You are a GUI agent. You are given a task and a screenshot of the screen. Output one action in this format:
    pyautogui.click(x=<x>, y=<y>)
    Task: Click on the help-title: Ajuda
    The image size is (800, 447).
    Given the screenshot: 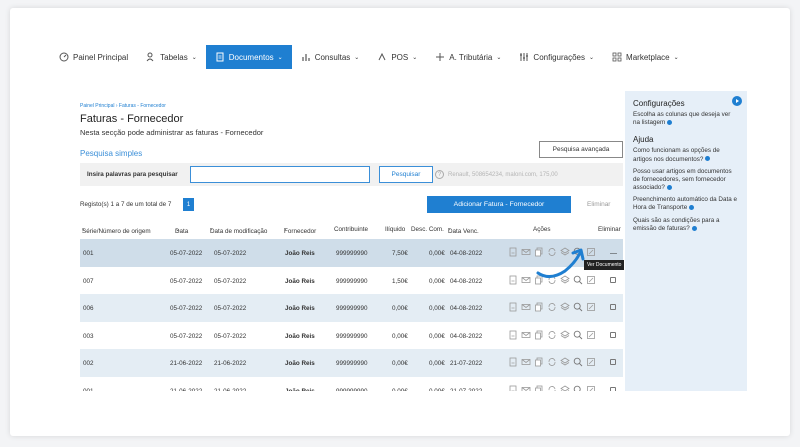 What is the action you would take?
    pyautogui.click(x=643, y=140)
    